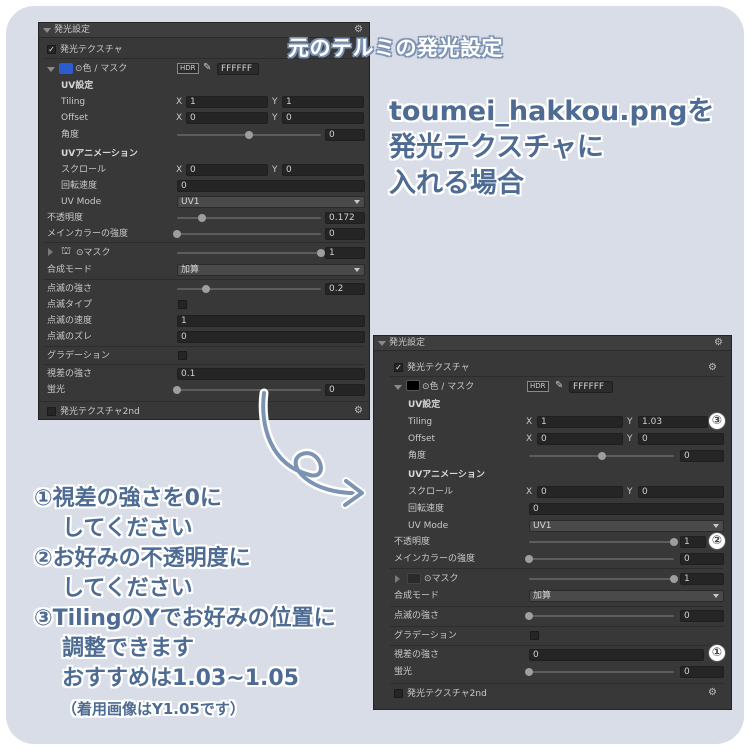 This screenshot has height=750, width=750. Describe the element at coordinates (417, 456) in the screenshot. I see `angle-label: 角度` at that location.